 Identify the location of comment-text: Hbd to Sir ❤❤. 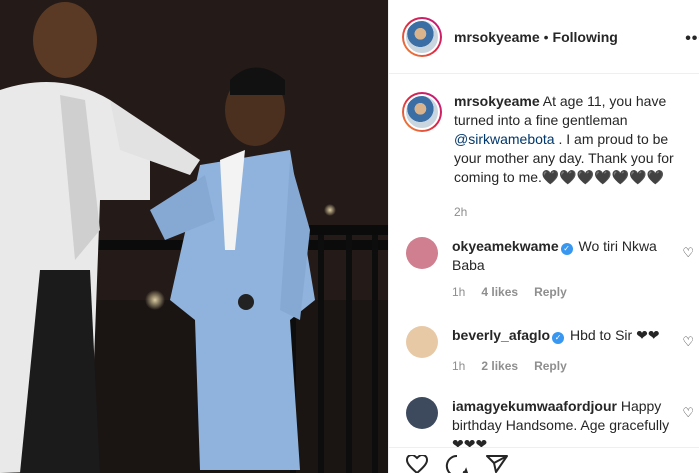
(614, 335).